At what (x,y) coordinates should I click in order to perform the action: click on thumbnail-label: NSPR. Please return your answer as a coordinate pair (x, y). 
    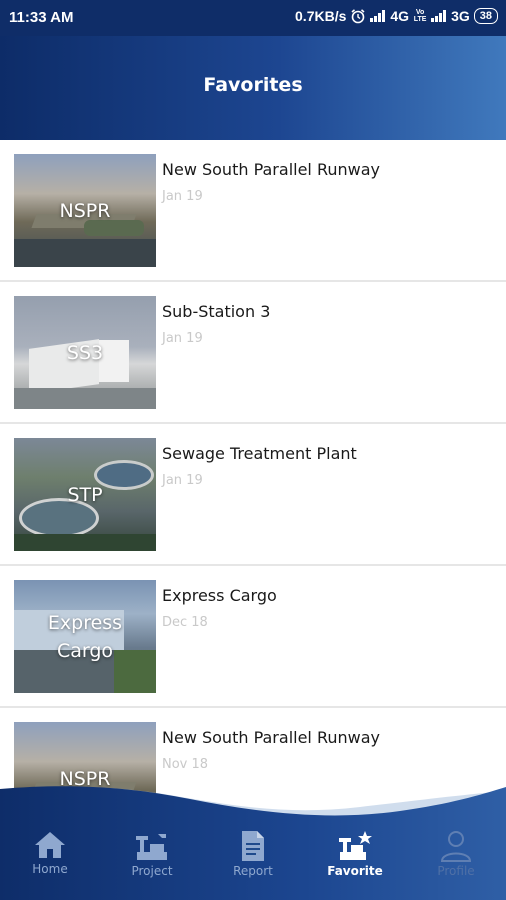
    Looking at the image, I should click on (85, 210).